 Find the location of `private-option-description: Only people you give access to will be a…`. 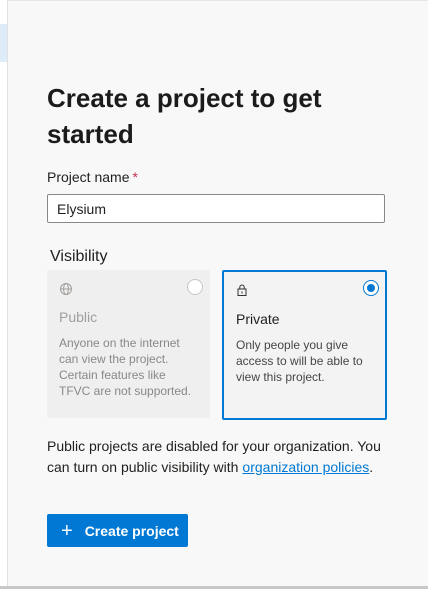

private-option-description: Only people you give access to will be a… is located at coordinates (299, 361).